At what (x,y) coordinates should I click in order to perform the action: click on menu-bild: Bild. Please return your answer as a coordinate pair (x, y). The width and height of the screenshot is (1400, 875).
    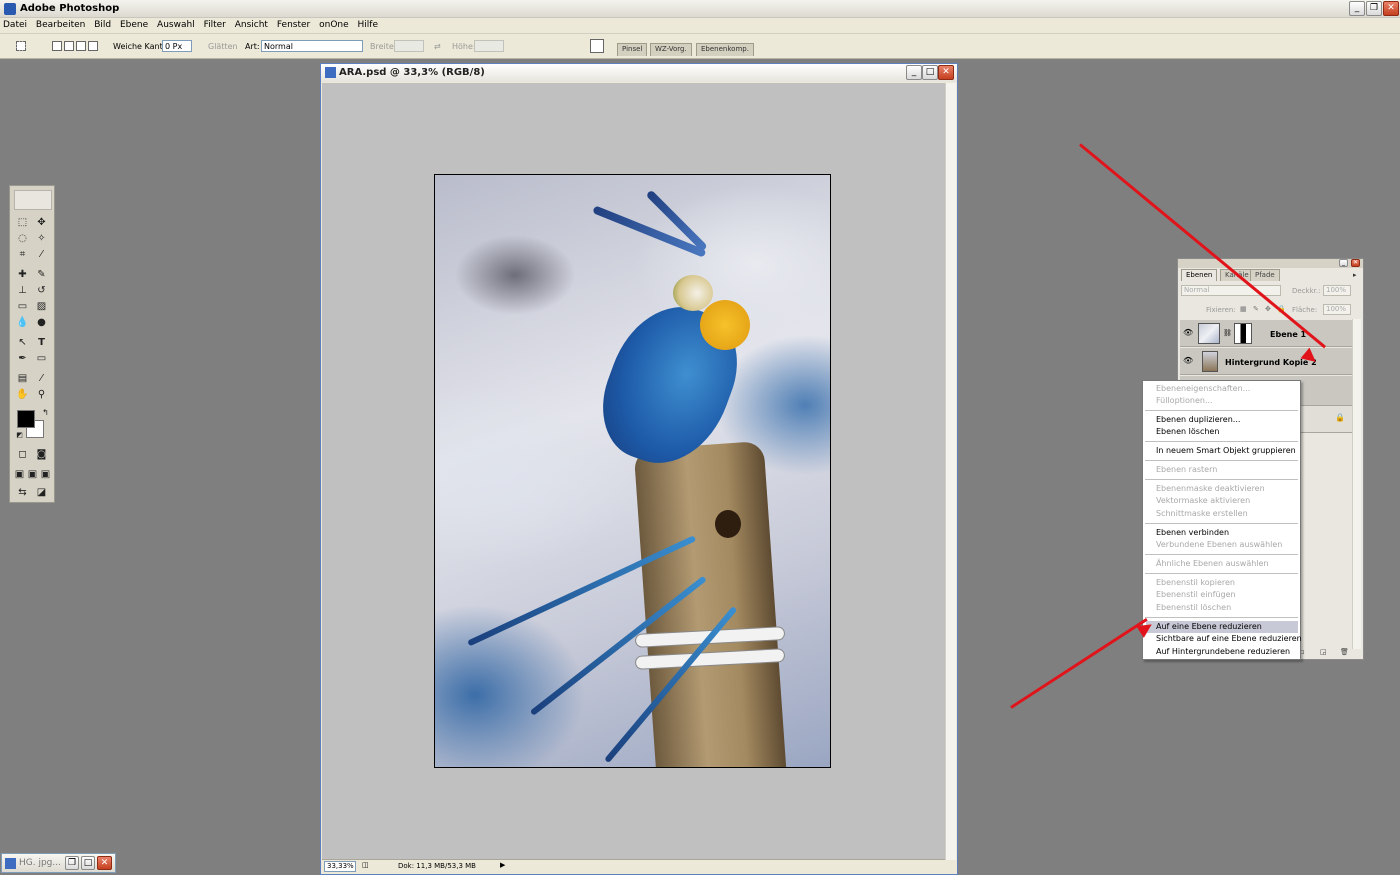
    Looking at the image, I should click on (102, 25).